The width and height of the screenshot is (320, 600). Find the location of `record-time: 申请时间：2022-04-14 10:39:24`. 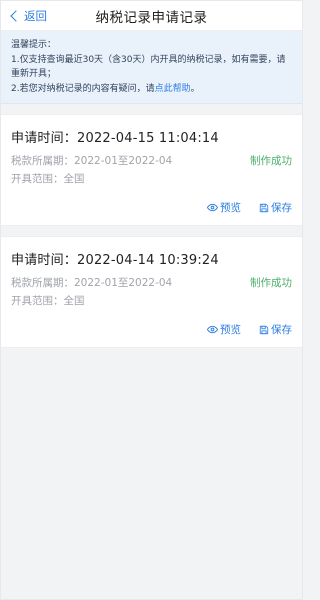

record-time: 申请时间：2022-04-14 10:39:24 is located at coordinates (115, 260).